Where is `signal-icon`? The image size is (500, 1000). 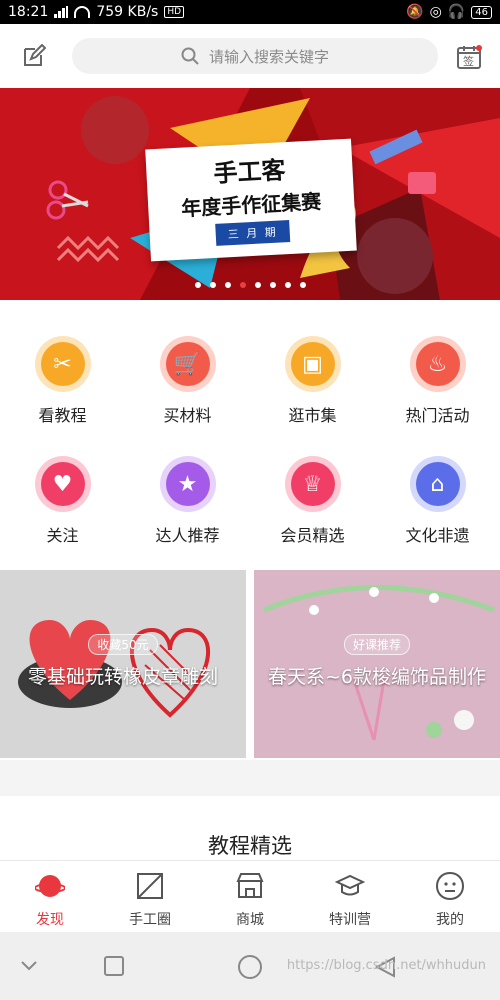
signal-icon is located at coordinates (61, 12).